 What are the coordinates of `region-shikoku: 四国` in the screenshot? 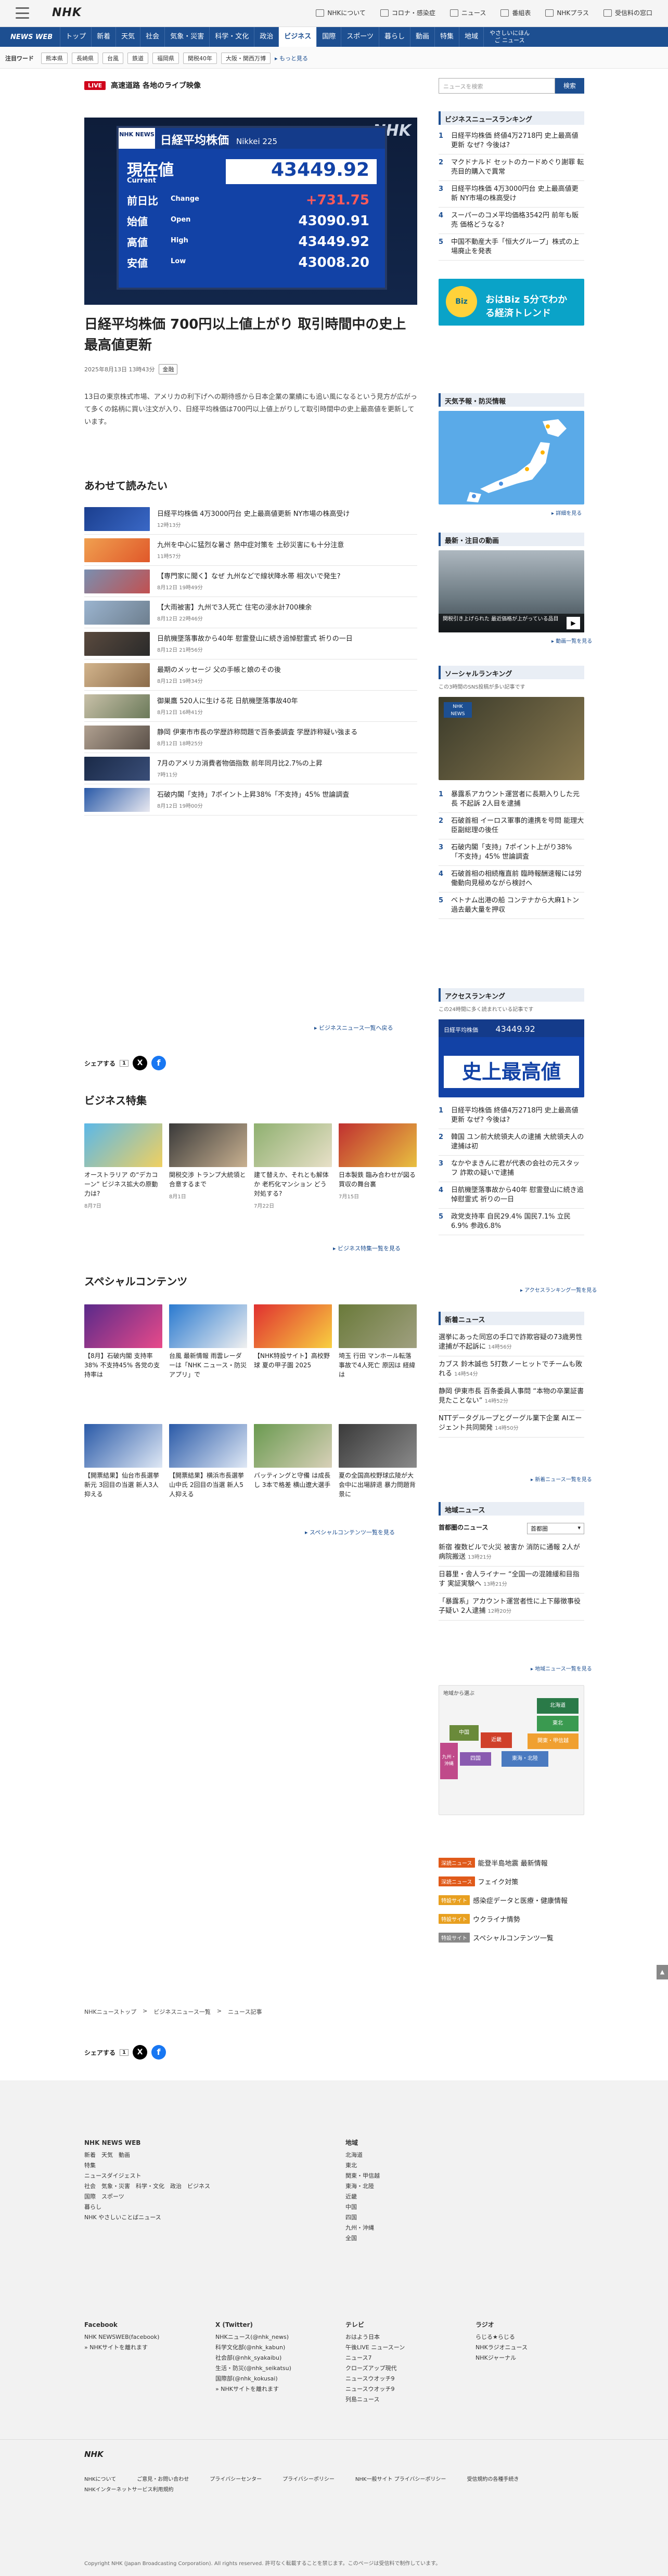 It's located at (475, 1759).